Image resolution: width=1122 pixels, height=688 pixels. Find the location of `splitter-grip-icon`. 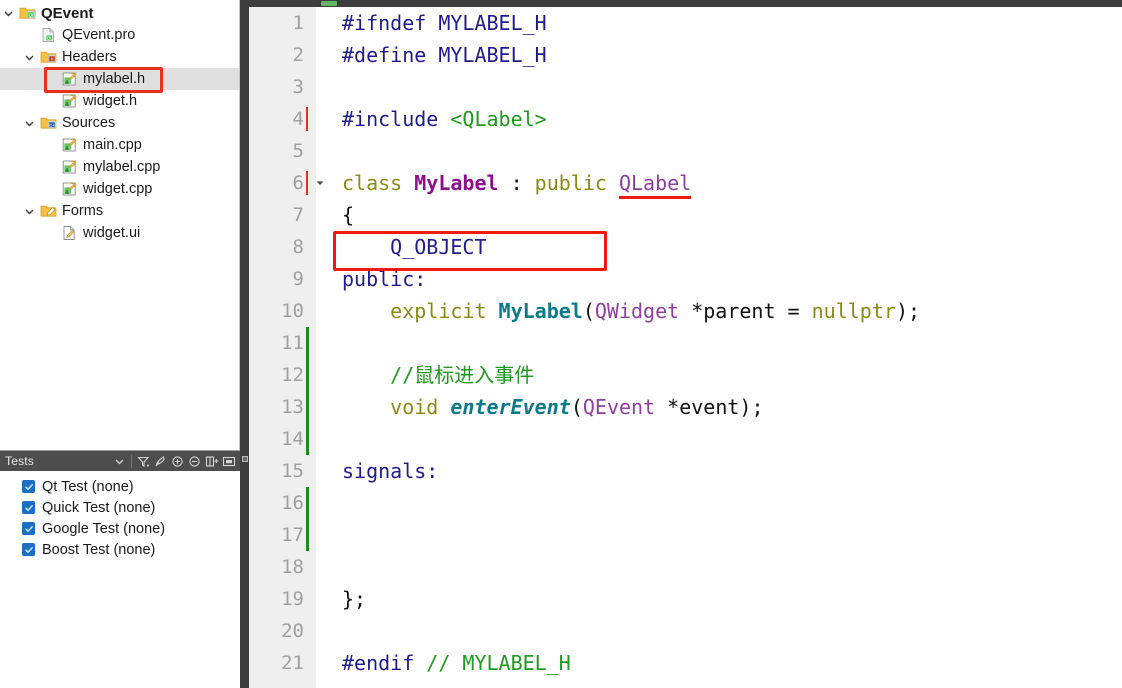

splitter-grip-icon is located at coordinates (244, 459).